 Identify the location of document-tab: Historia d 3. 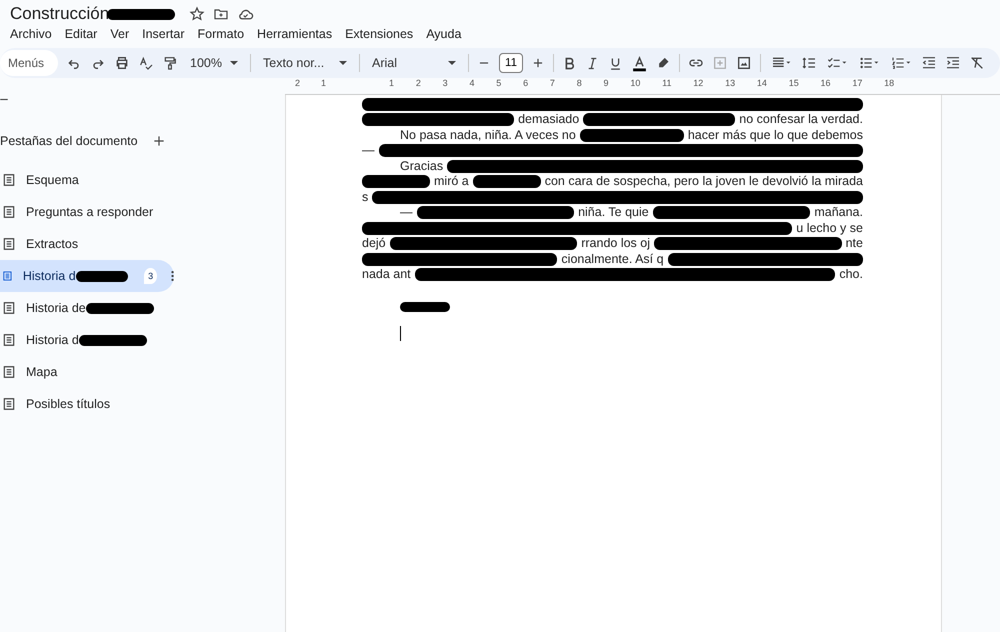
(87, 276).